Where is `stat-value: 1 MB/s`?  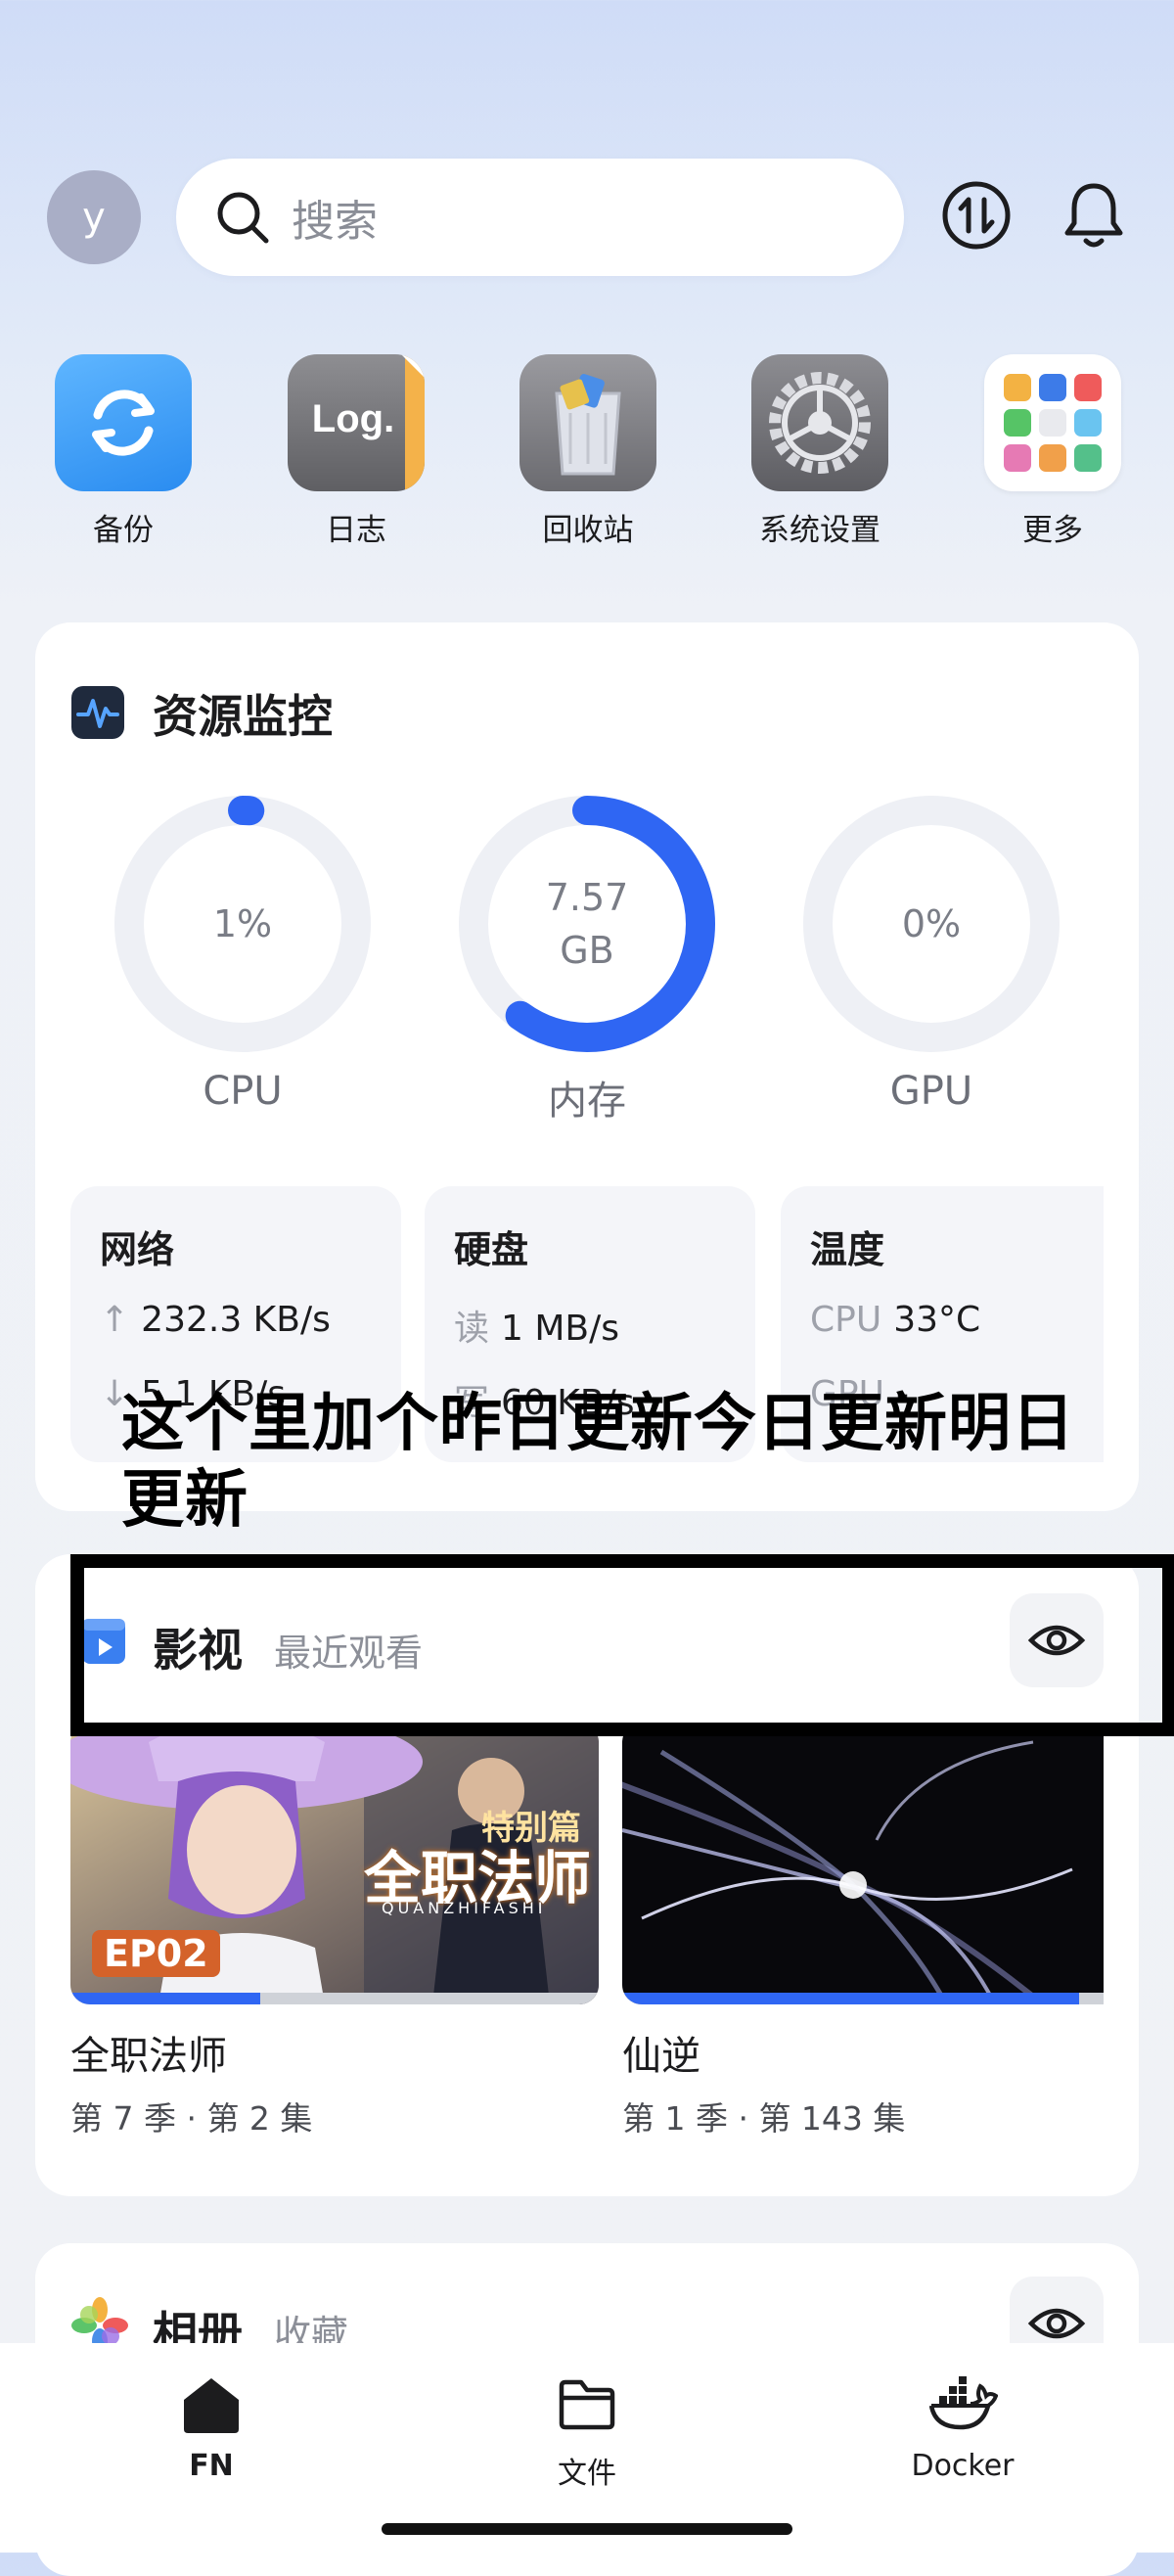 stat-value: 1 MB/s is located at coordinates (560, 1329).